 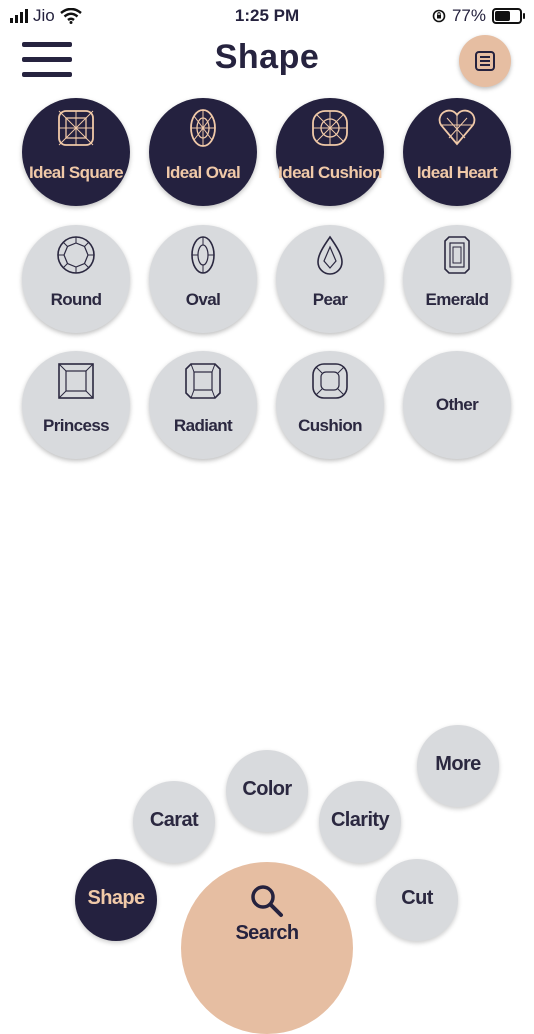 What do you see at coordinates (330, 255) in the screenshot?
I see `pear-icon` at bounding box center [330, 255].